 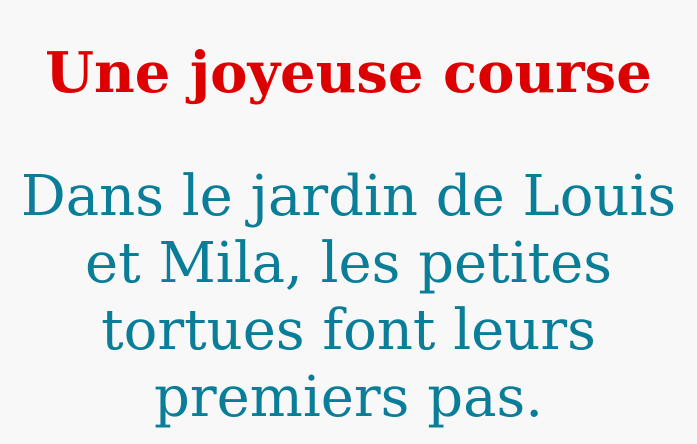 I want to click on story-line-2: et Mila, les petites, so click(x=348, y=263).